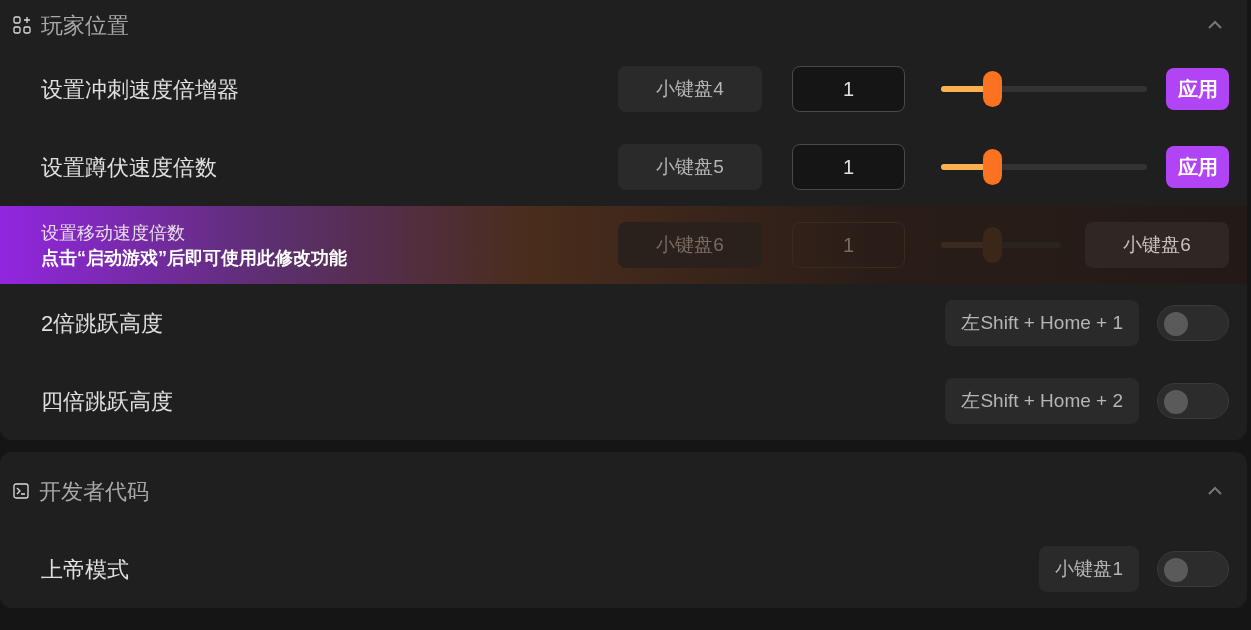 This screenshot has height=630, width=1251. Describe the element at coordinates (22, 25) in the screenshot. I see `apps-icon` at that location.